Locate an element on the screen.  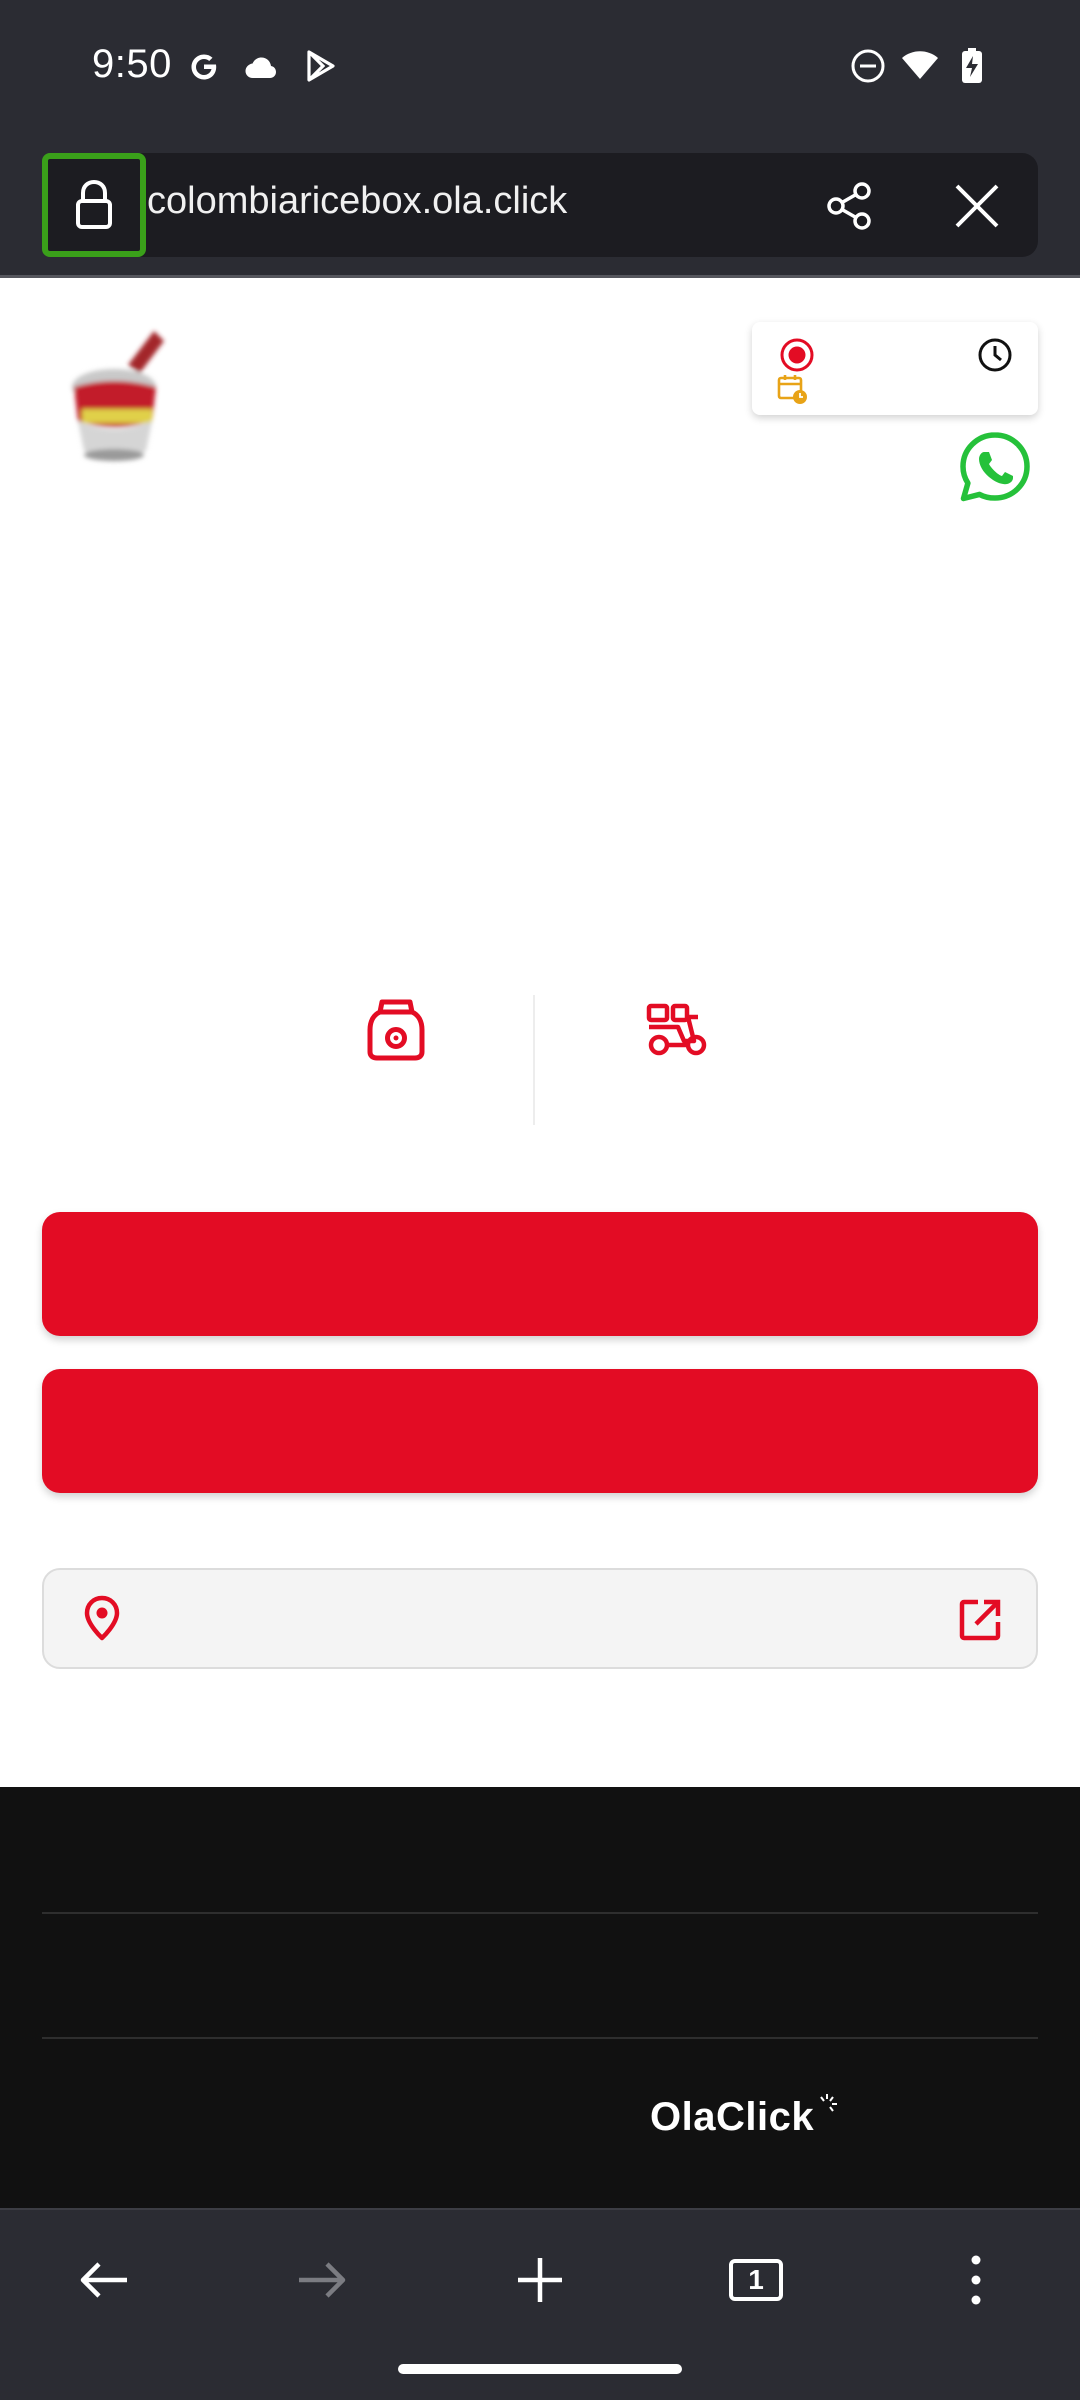
share-icon is located at coordinates (849, 206).